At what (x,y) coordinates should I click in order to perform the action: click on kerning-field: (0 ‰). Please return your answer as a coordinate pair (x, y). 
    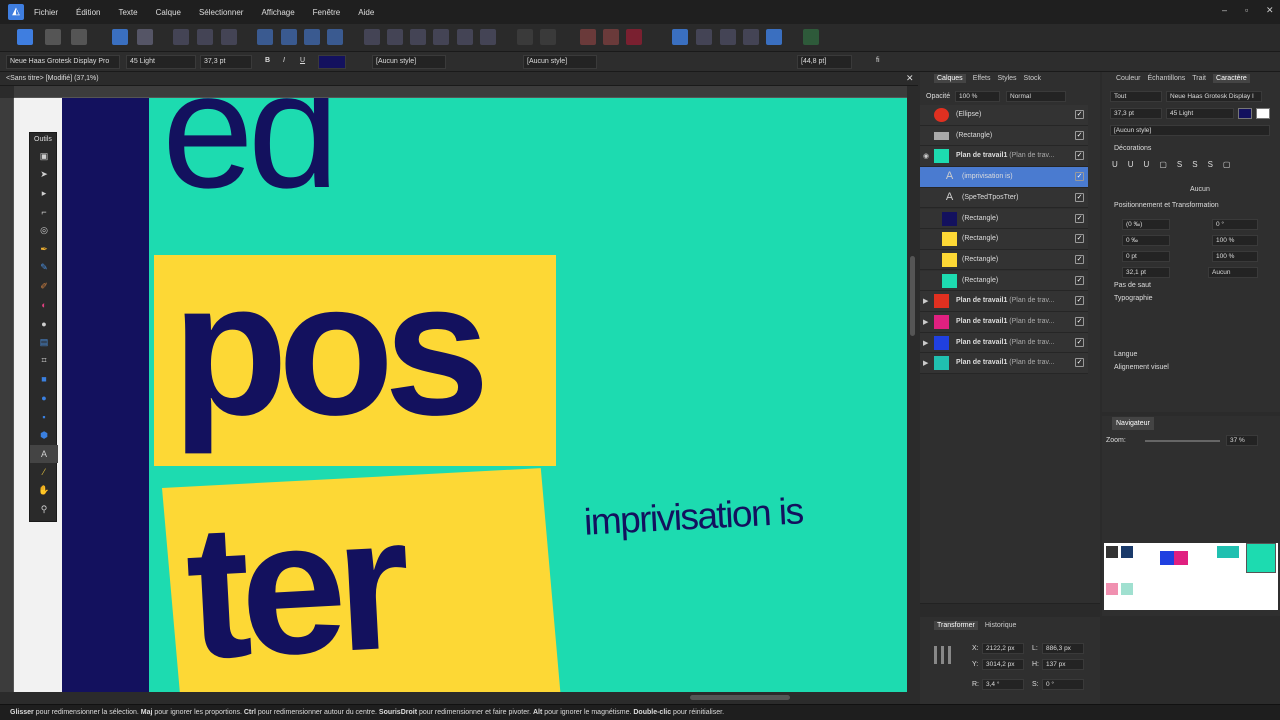
    Looking at the image, I should click on (1146, 224).